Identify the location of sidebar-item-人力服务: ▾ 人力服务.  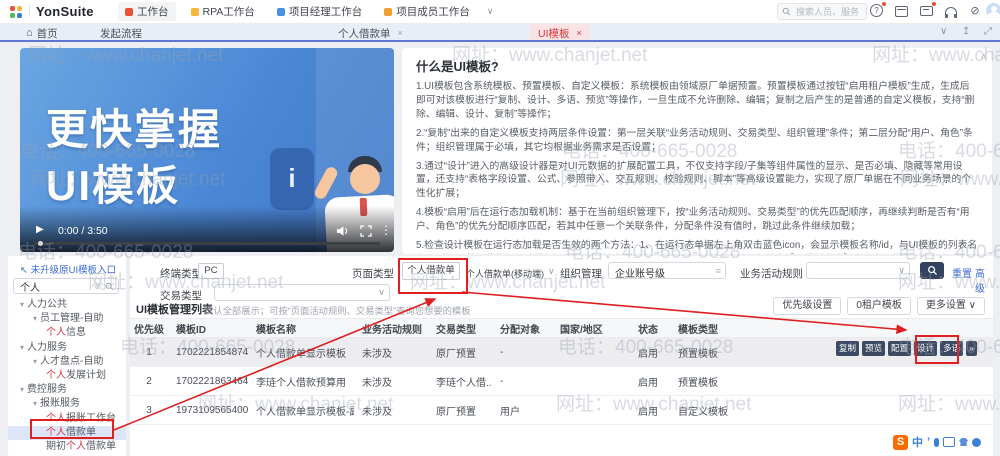
(67, 348).